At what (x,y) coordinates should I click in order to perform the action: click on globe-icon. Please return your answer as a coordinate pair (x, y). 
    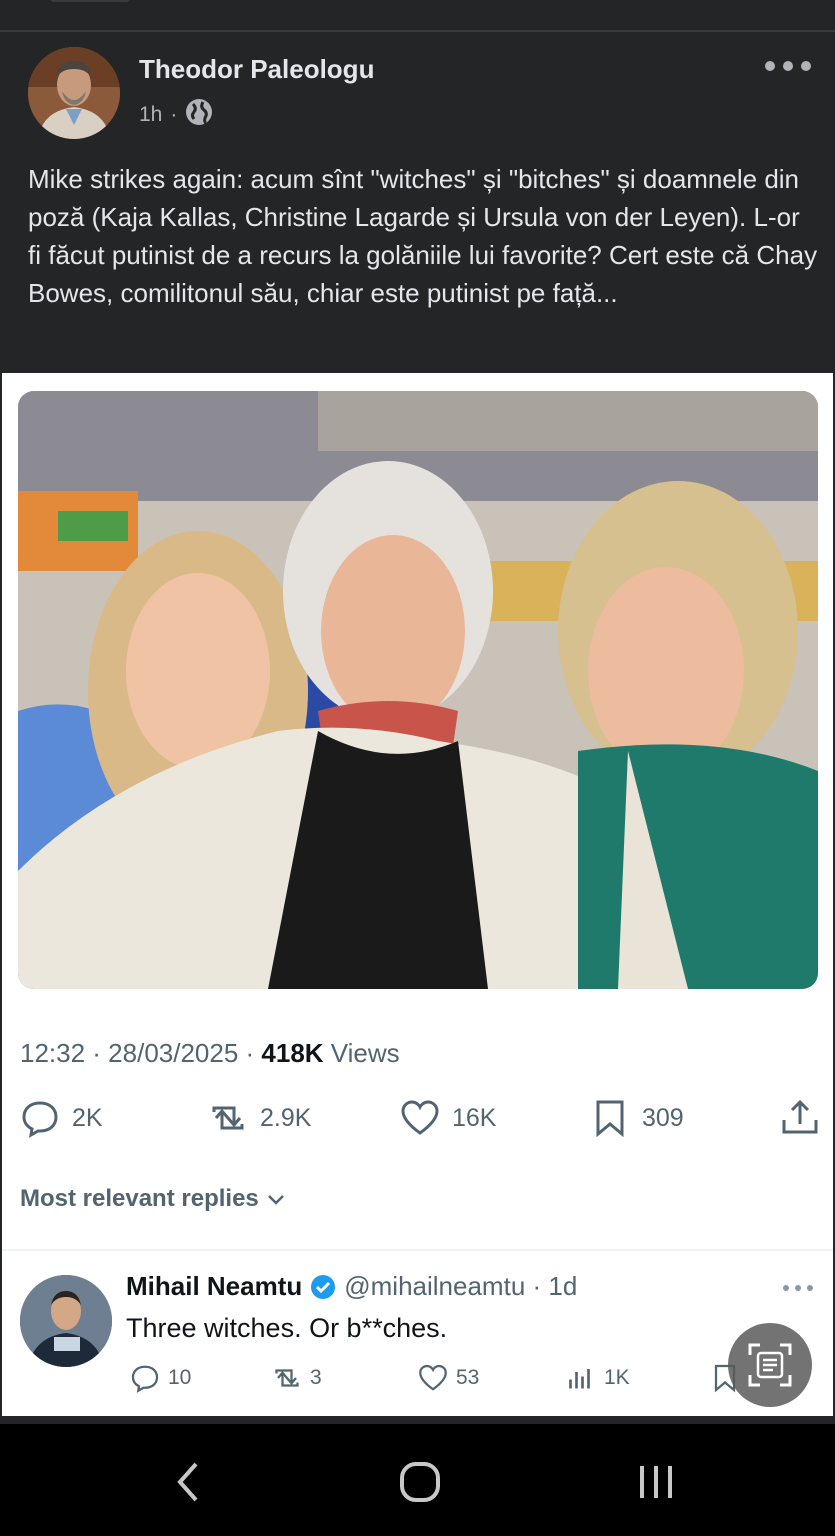
    Looking at the image, I should click on (199, 115).